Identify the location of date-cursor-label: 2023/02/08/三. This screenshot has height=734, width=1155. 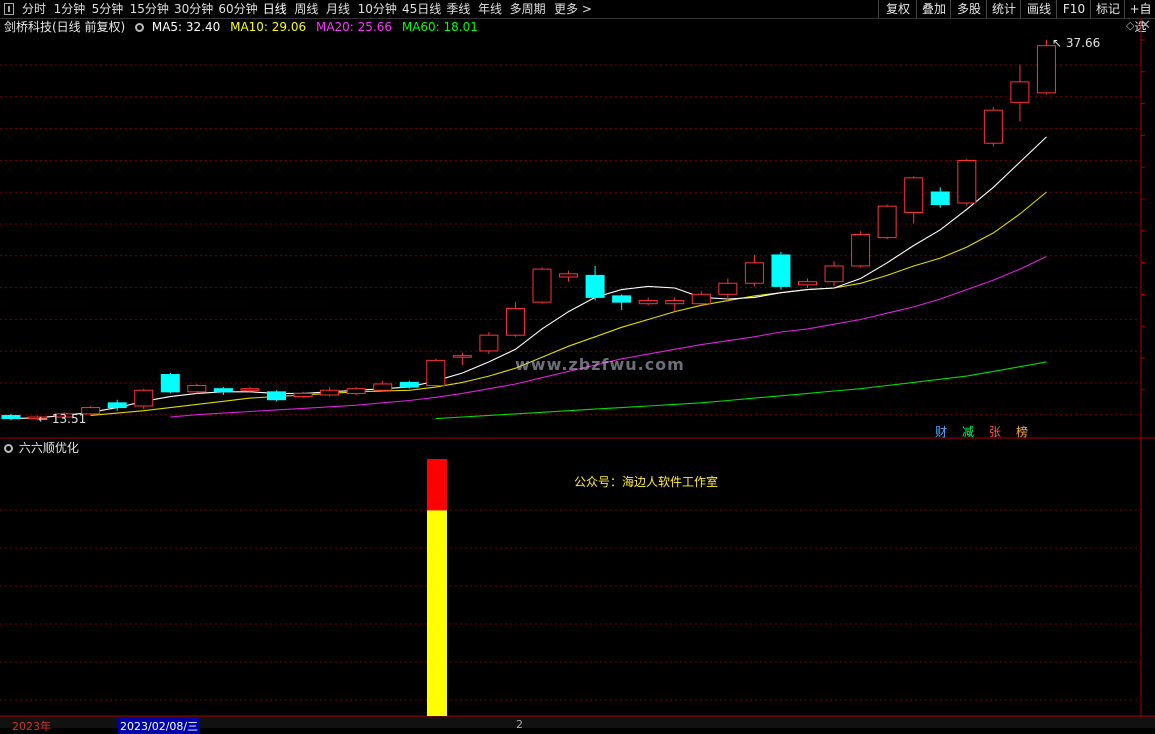
(159, 726).